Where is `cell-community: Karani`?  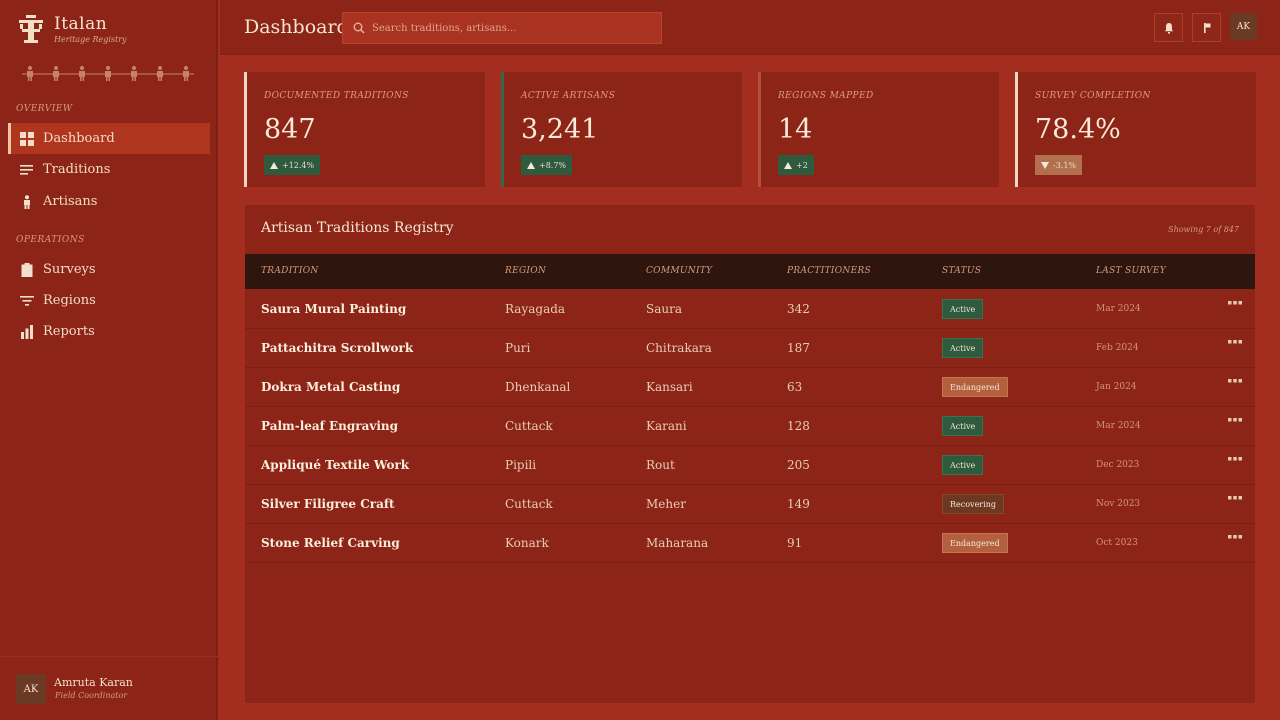 cell-community: Karani is located at coordinates (666, 426).